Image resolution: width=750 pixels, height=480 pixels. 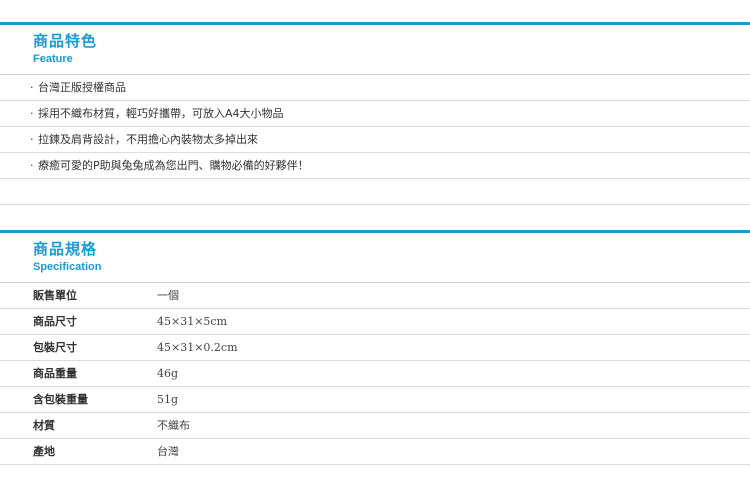 What do you see at coordinates (173, 425) in the screenshot?
I see `spec-value: 不織布` at bounding box center [173, 425].